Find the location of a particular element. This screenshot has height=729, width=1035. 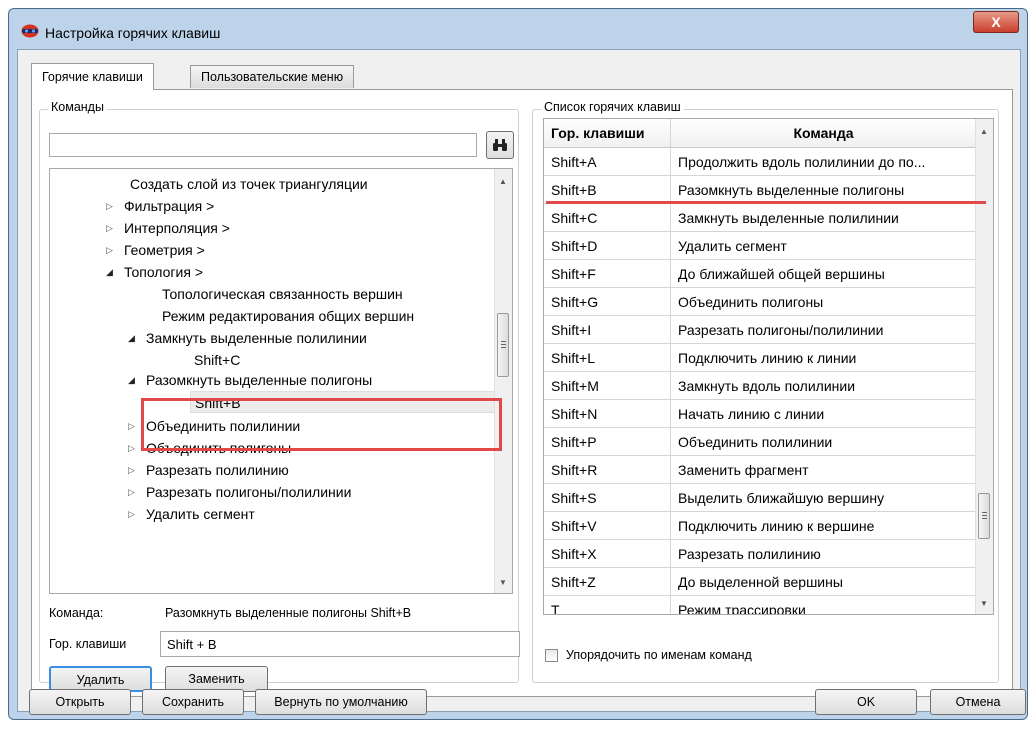

tree-item: ▷ Объединить полигоны is located at coordinates (209, 448).